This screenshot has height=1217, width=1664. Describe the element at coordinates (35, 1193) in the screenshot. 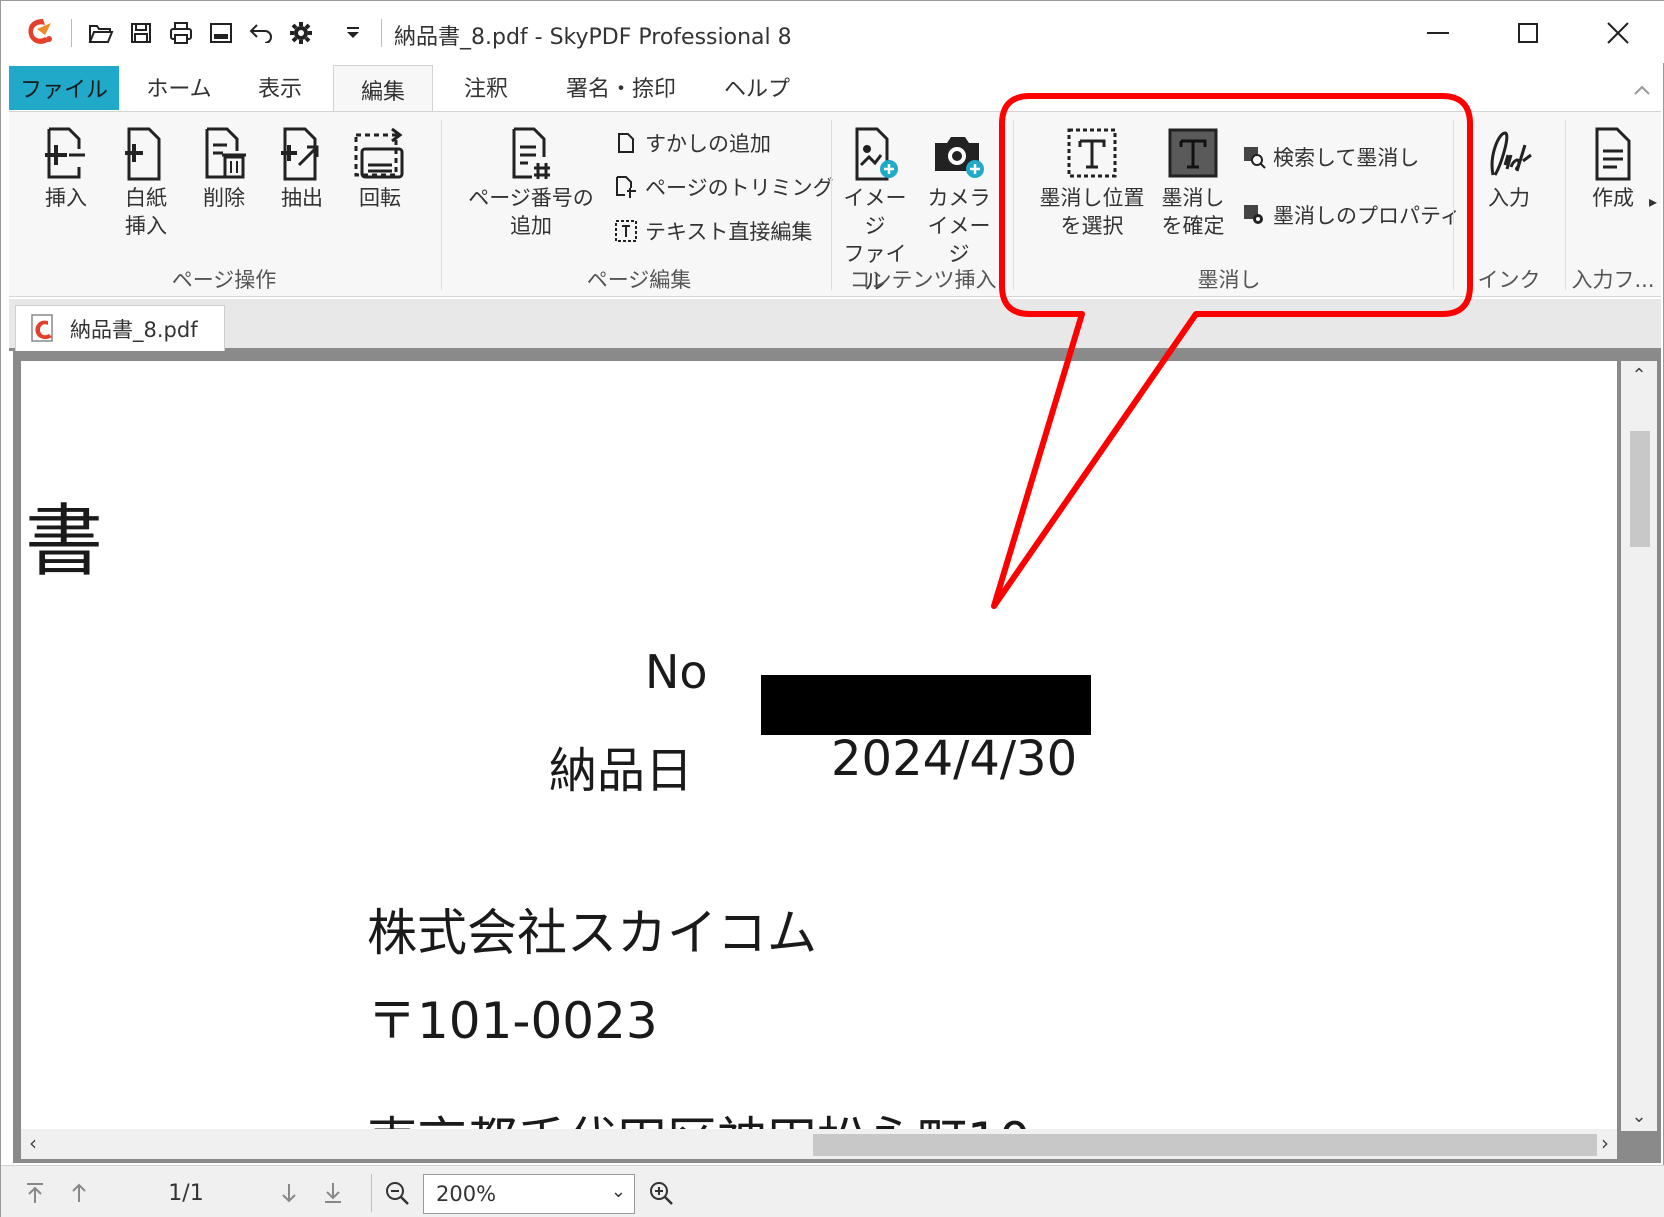

I see `first-page-icon` at that location.